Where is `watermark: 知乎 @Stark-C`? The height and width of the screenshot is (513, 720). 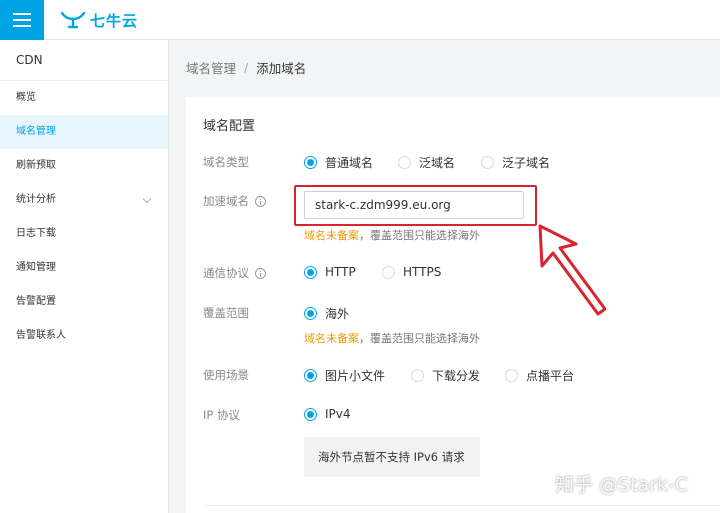 watermark: 知乎 @Stark-C is located at coordinates (622, 485).